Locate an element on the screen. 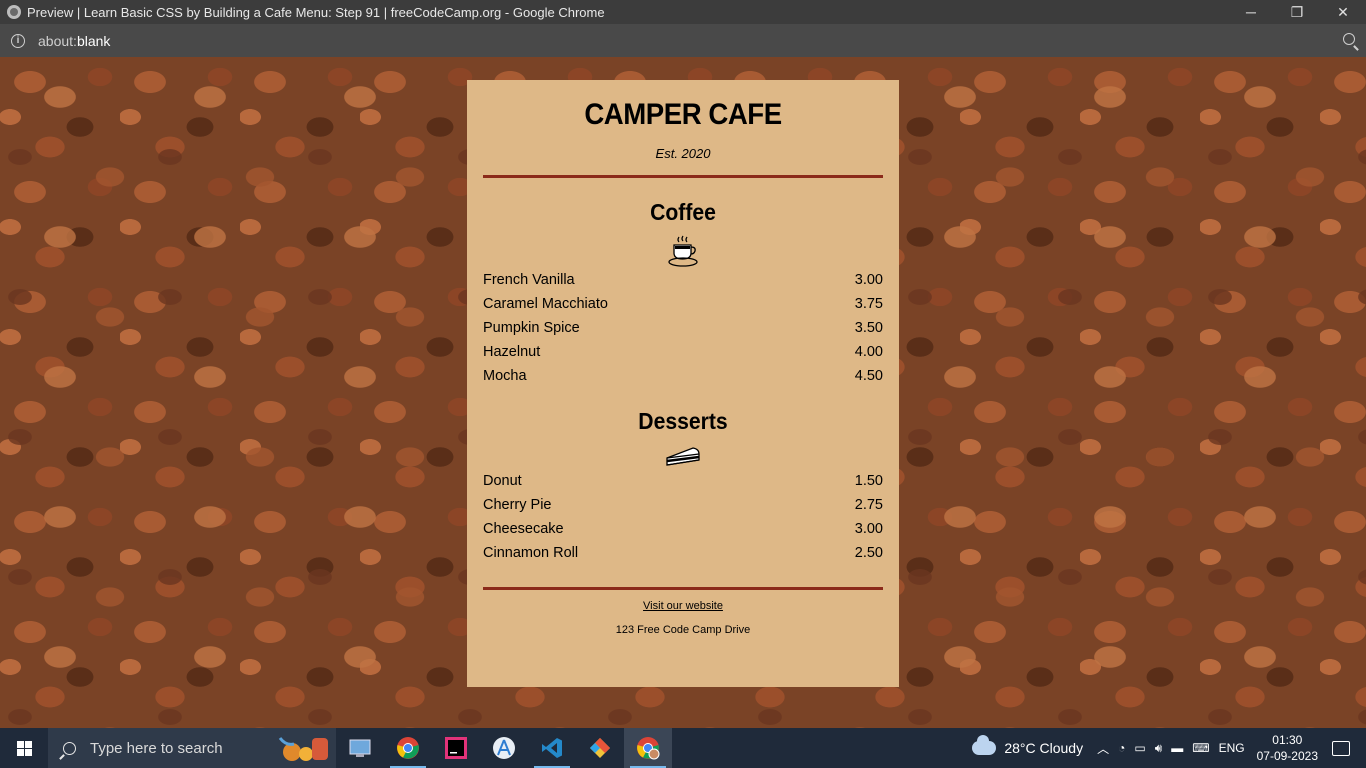  android-studio-icon is located at coordinates (504, 748).